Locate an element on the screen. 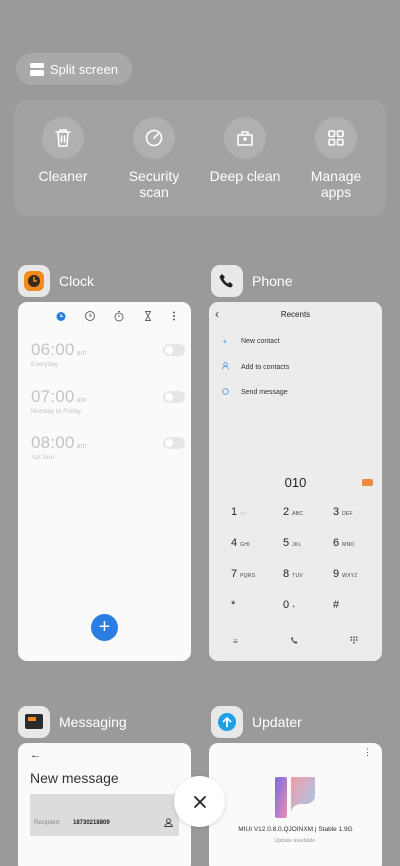  update-version: MIUI V12.0.8.0.QJOINXM | Stable 1.9G is located at coordinates (295, 829).